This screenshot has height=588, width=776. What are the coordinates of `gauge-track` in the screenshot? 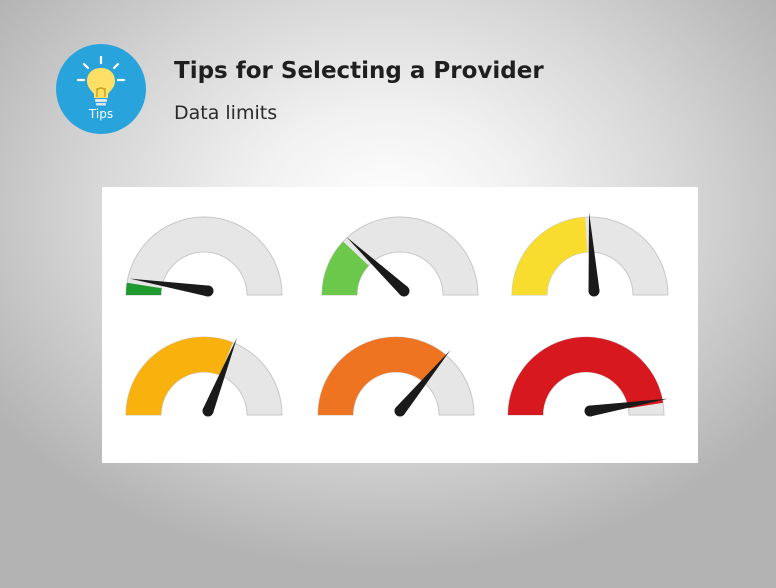 It's located at (204, 256).